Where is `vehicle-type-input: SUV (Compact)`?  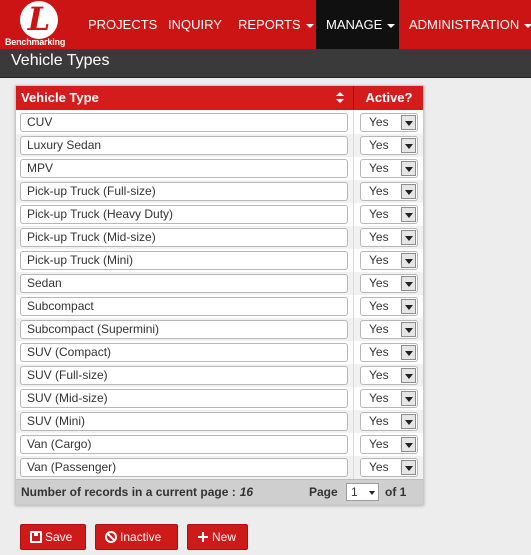
vehicle-type-input: SUV (Compact) is located at coordinates (184, 352).